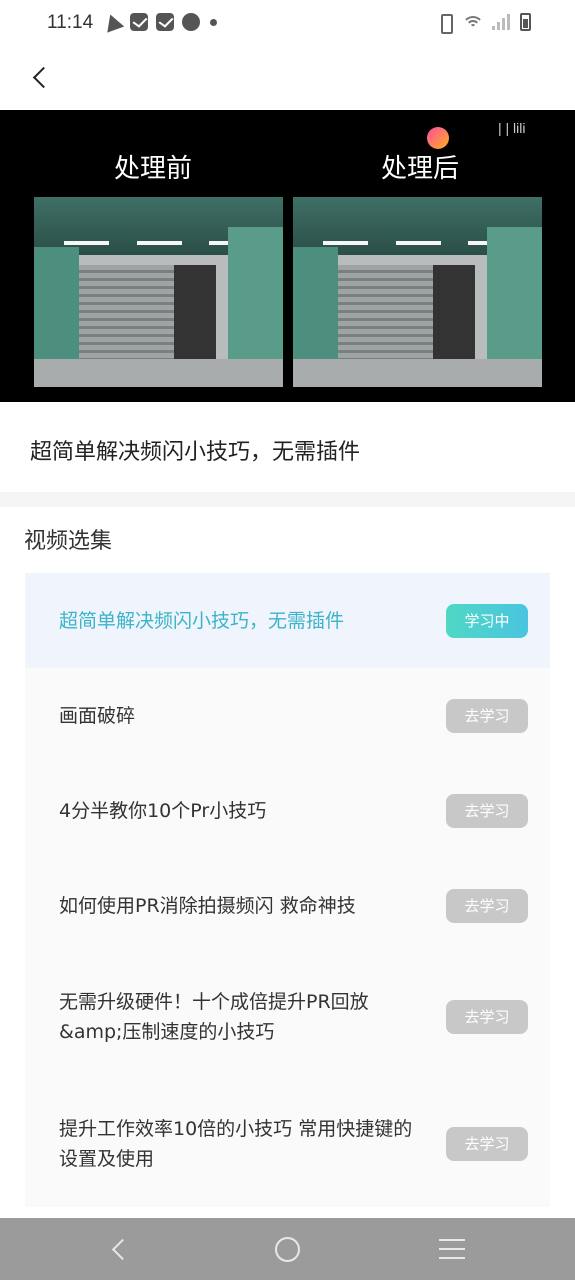 Image resolution: width=575 pixels, height=1280 pixels. I want to click on telegram-icon, so click(113, 22).